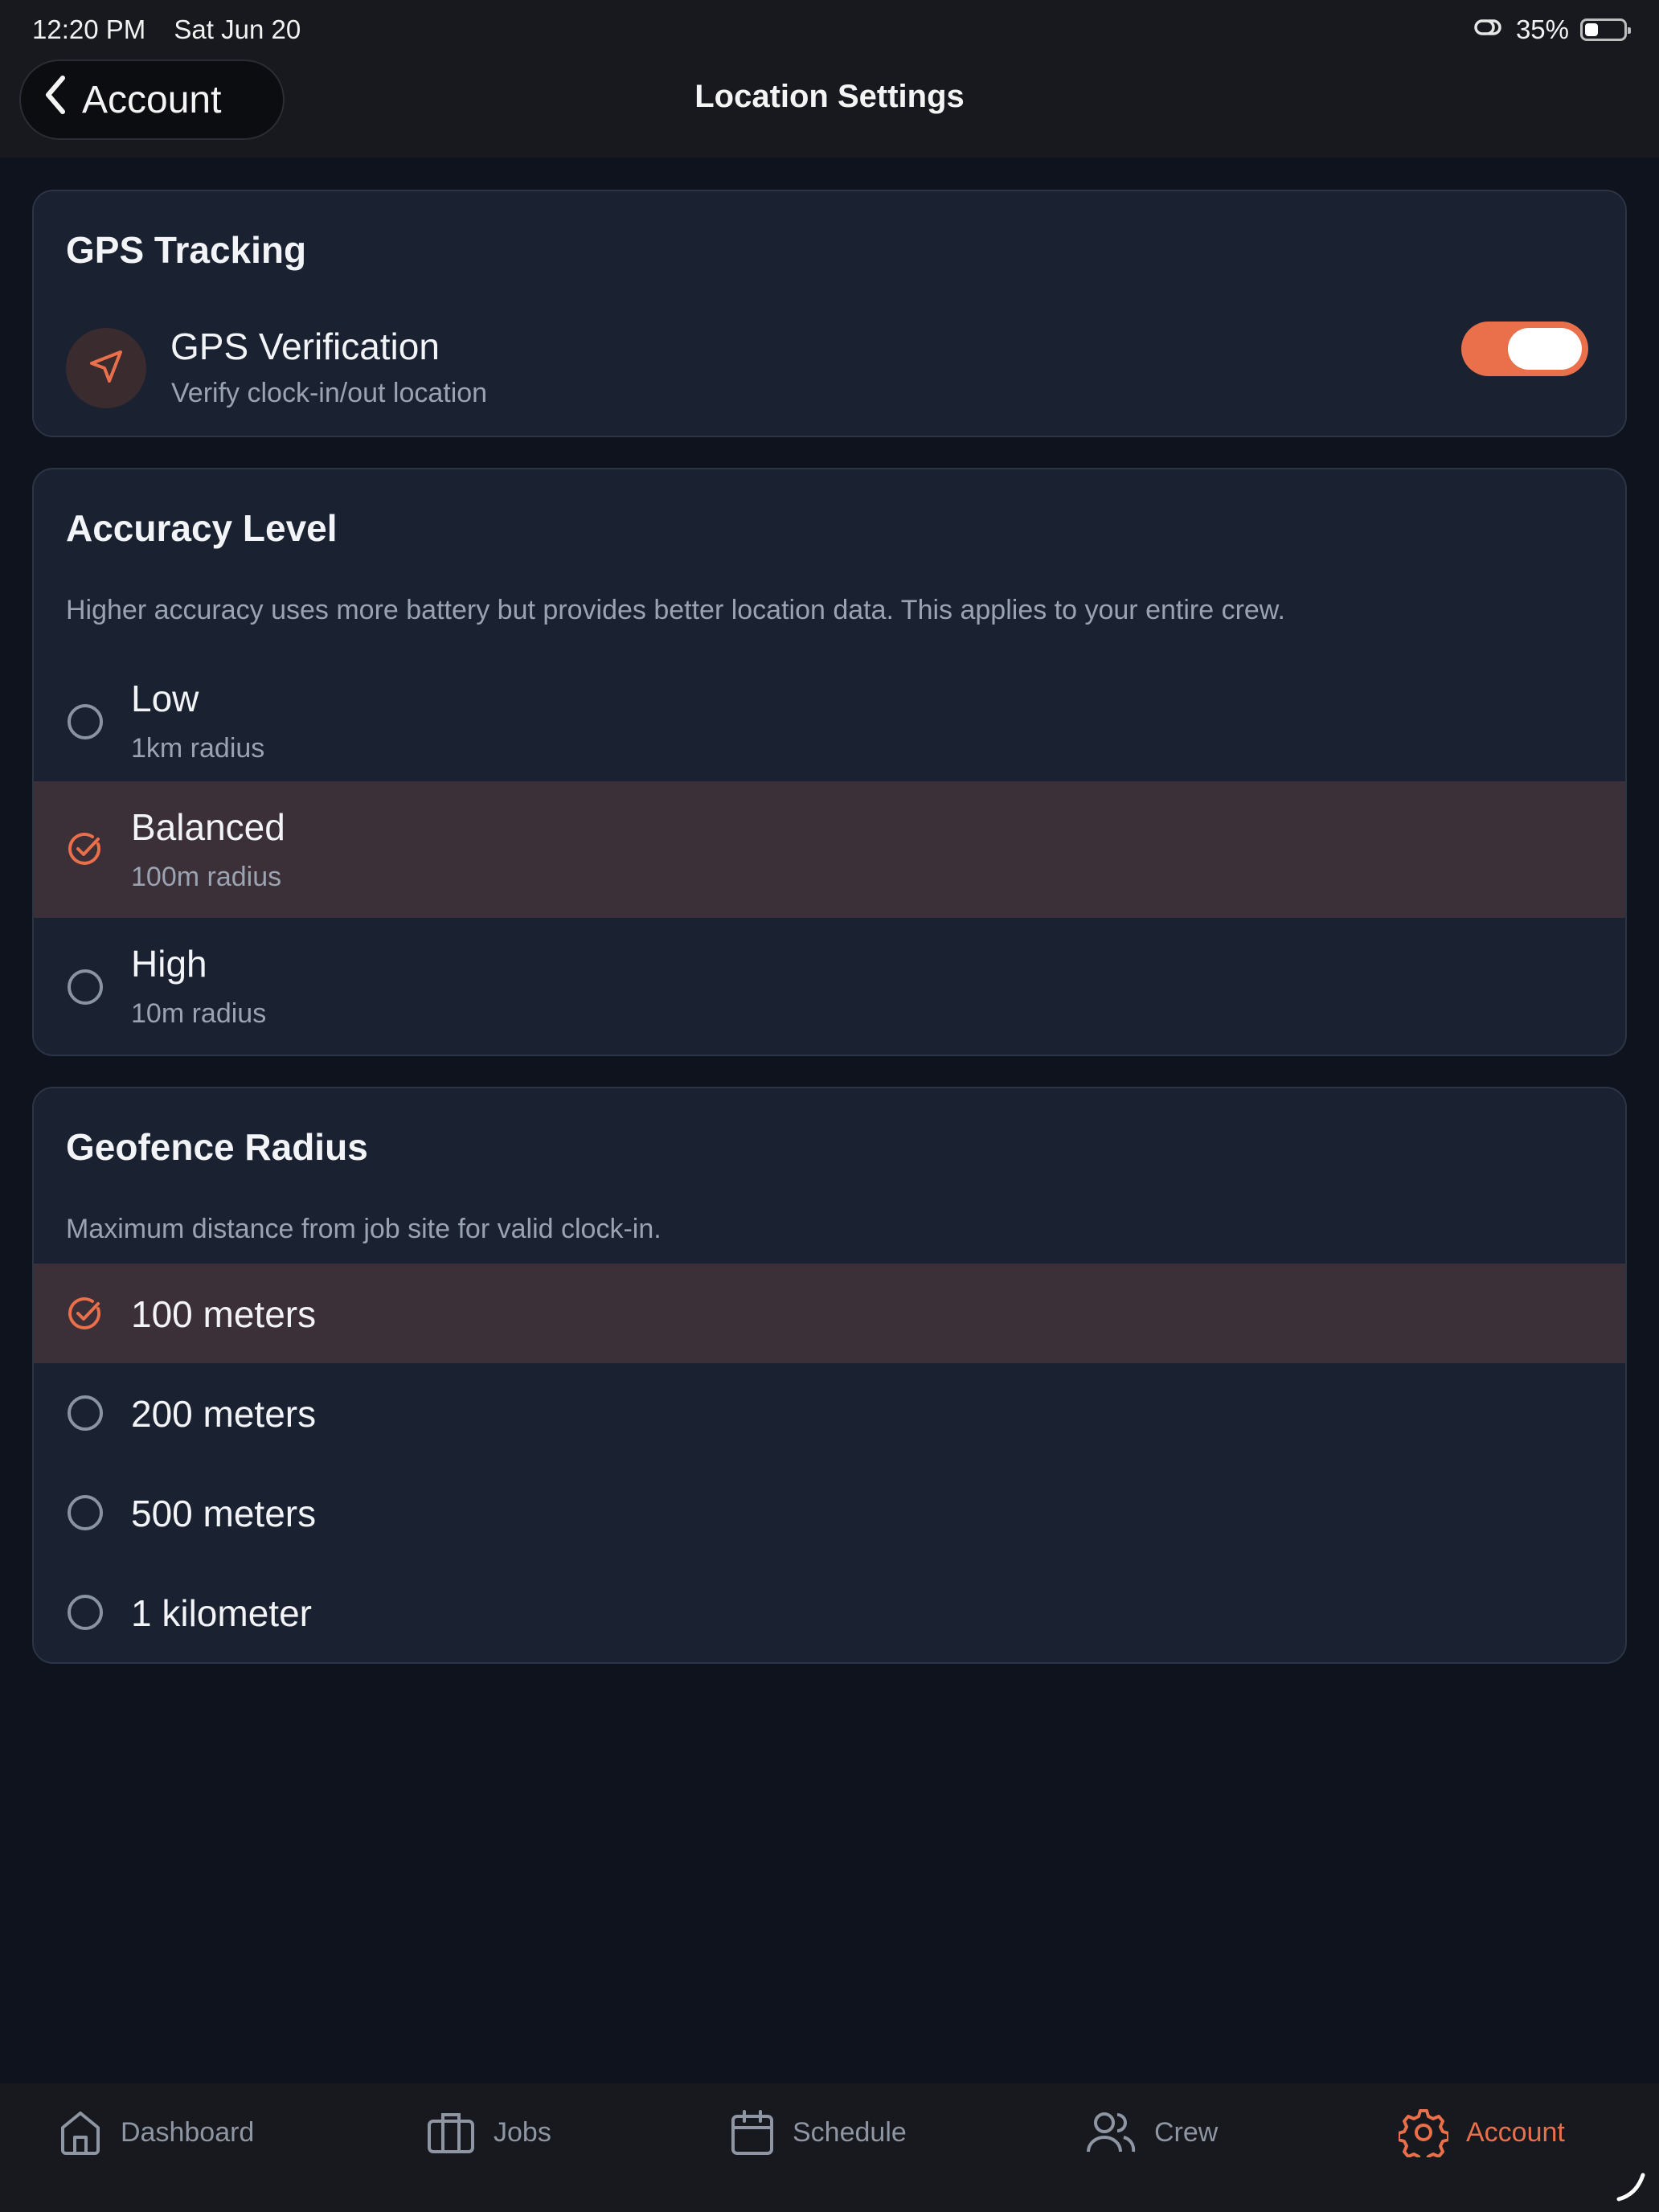 Image resolution: width=1659 pixels, height=2212 pixels. What do you see at coordinates (217, 1147) in the screenshot?
I see `card-title-geofence-radius: Geofence Radius` at bounding box center [217, 1147].